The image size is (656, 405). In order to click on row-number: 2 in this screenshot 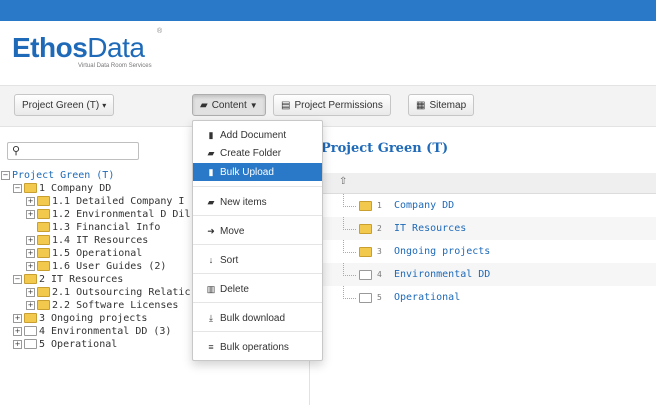, I will do `click(379, 228)`.